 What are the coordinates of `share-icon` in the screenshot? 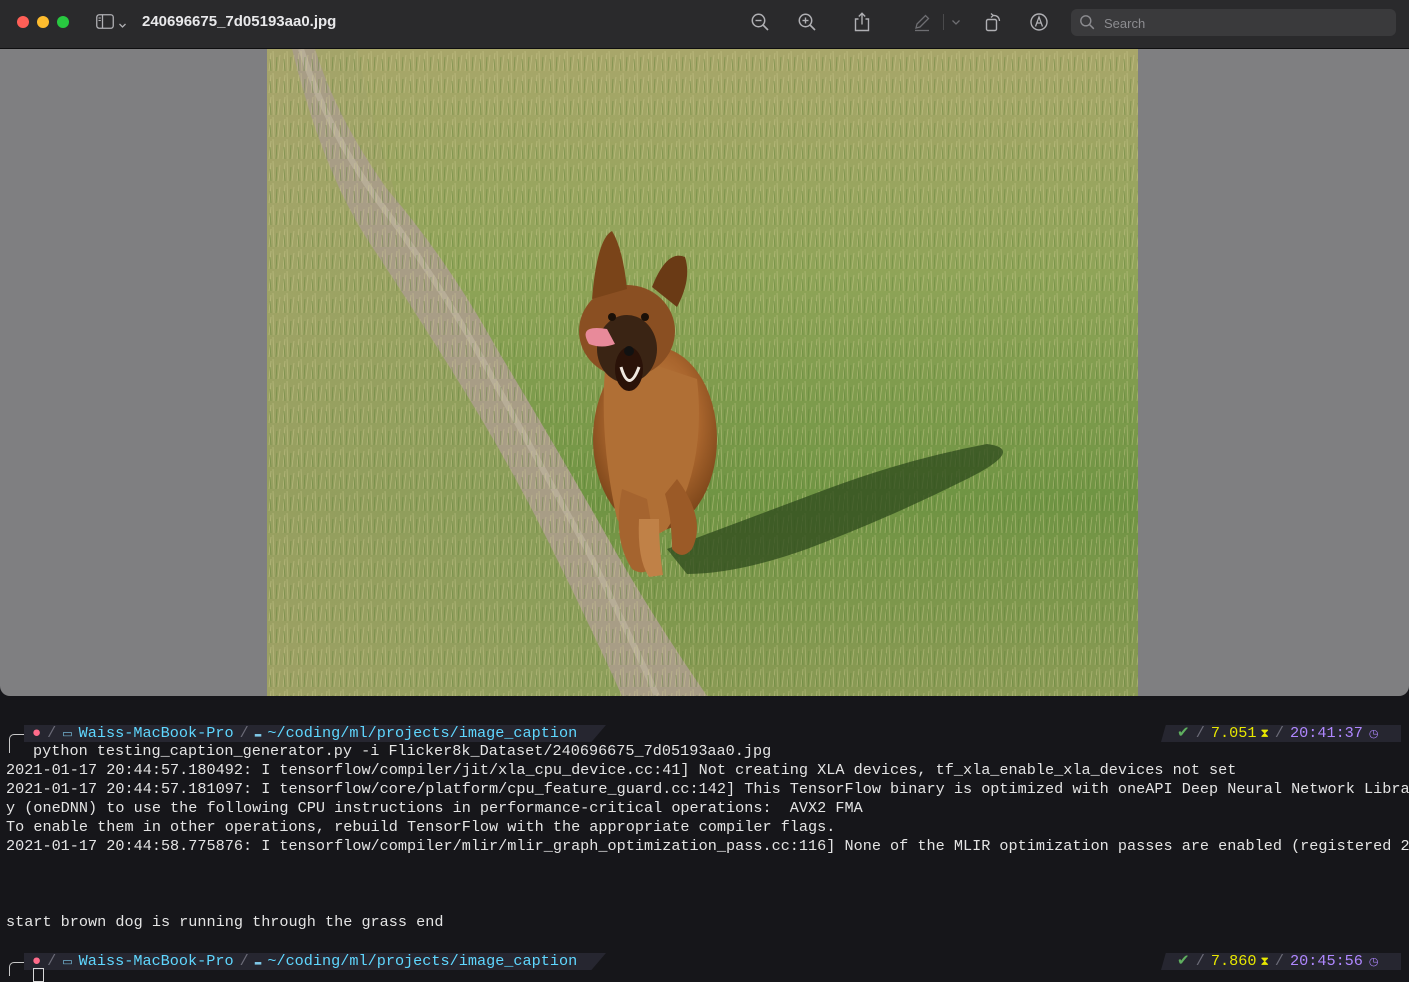 It's located at (862, 22).